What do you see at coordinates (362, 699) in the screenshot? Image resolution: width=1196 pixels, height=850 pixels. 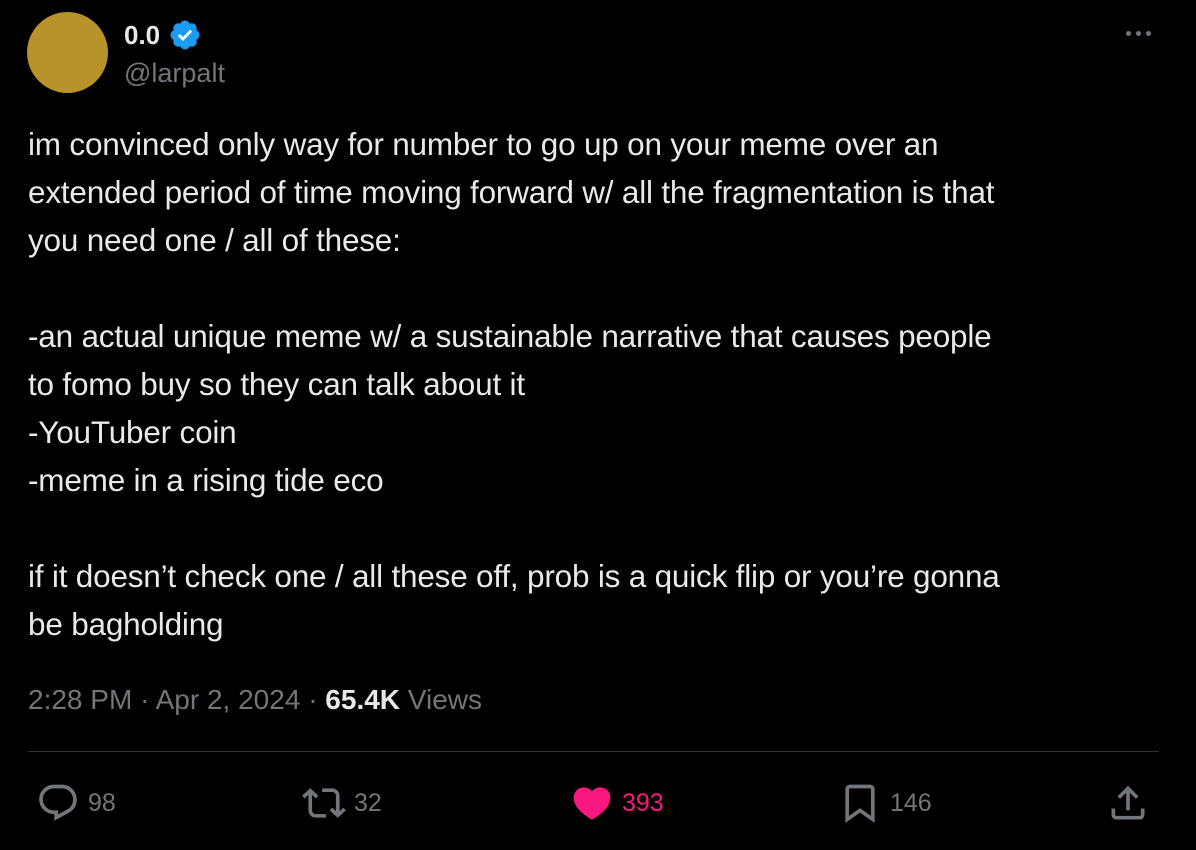 I see `views-count: 65.4K` at bounding box center [362, 699].